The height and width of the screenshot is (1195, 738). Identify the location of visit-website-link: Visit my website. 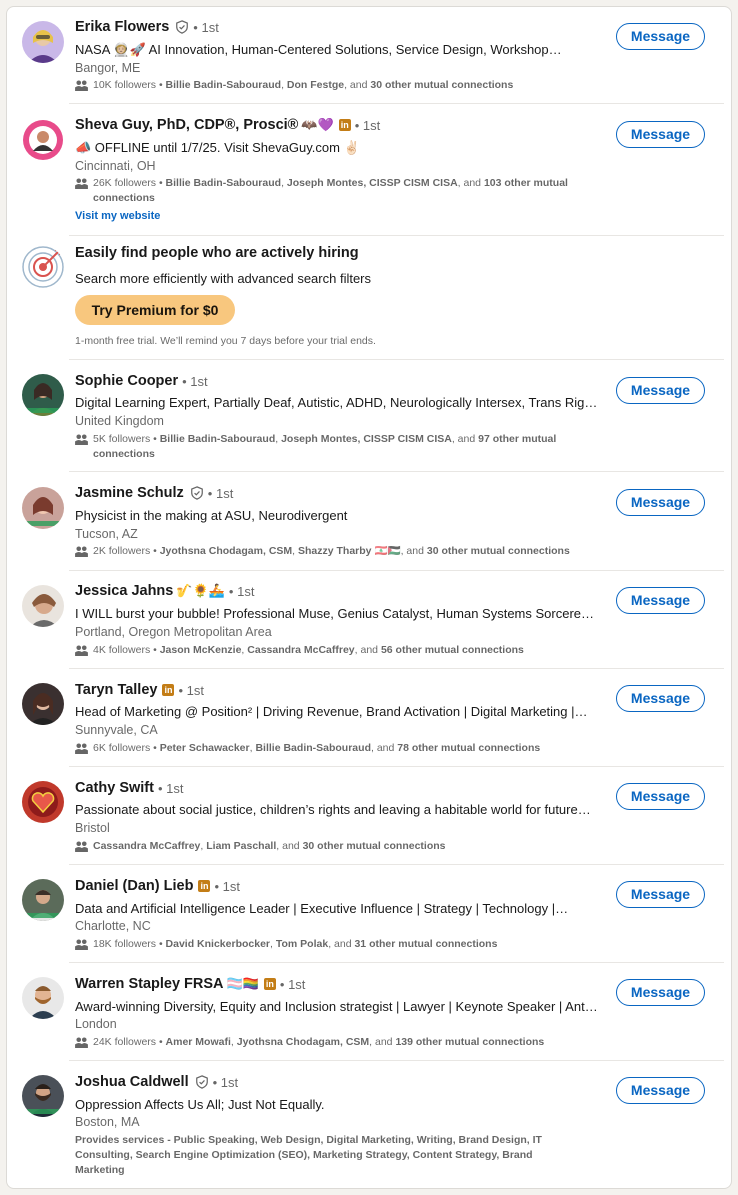
(117, 216).